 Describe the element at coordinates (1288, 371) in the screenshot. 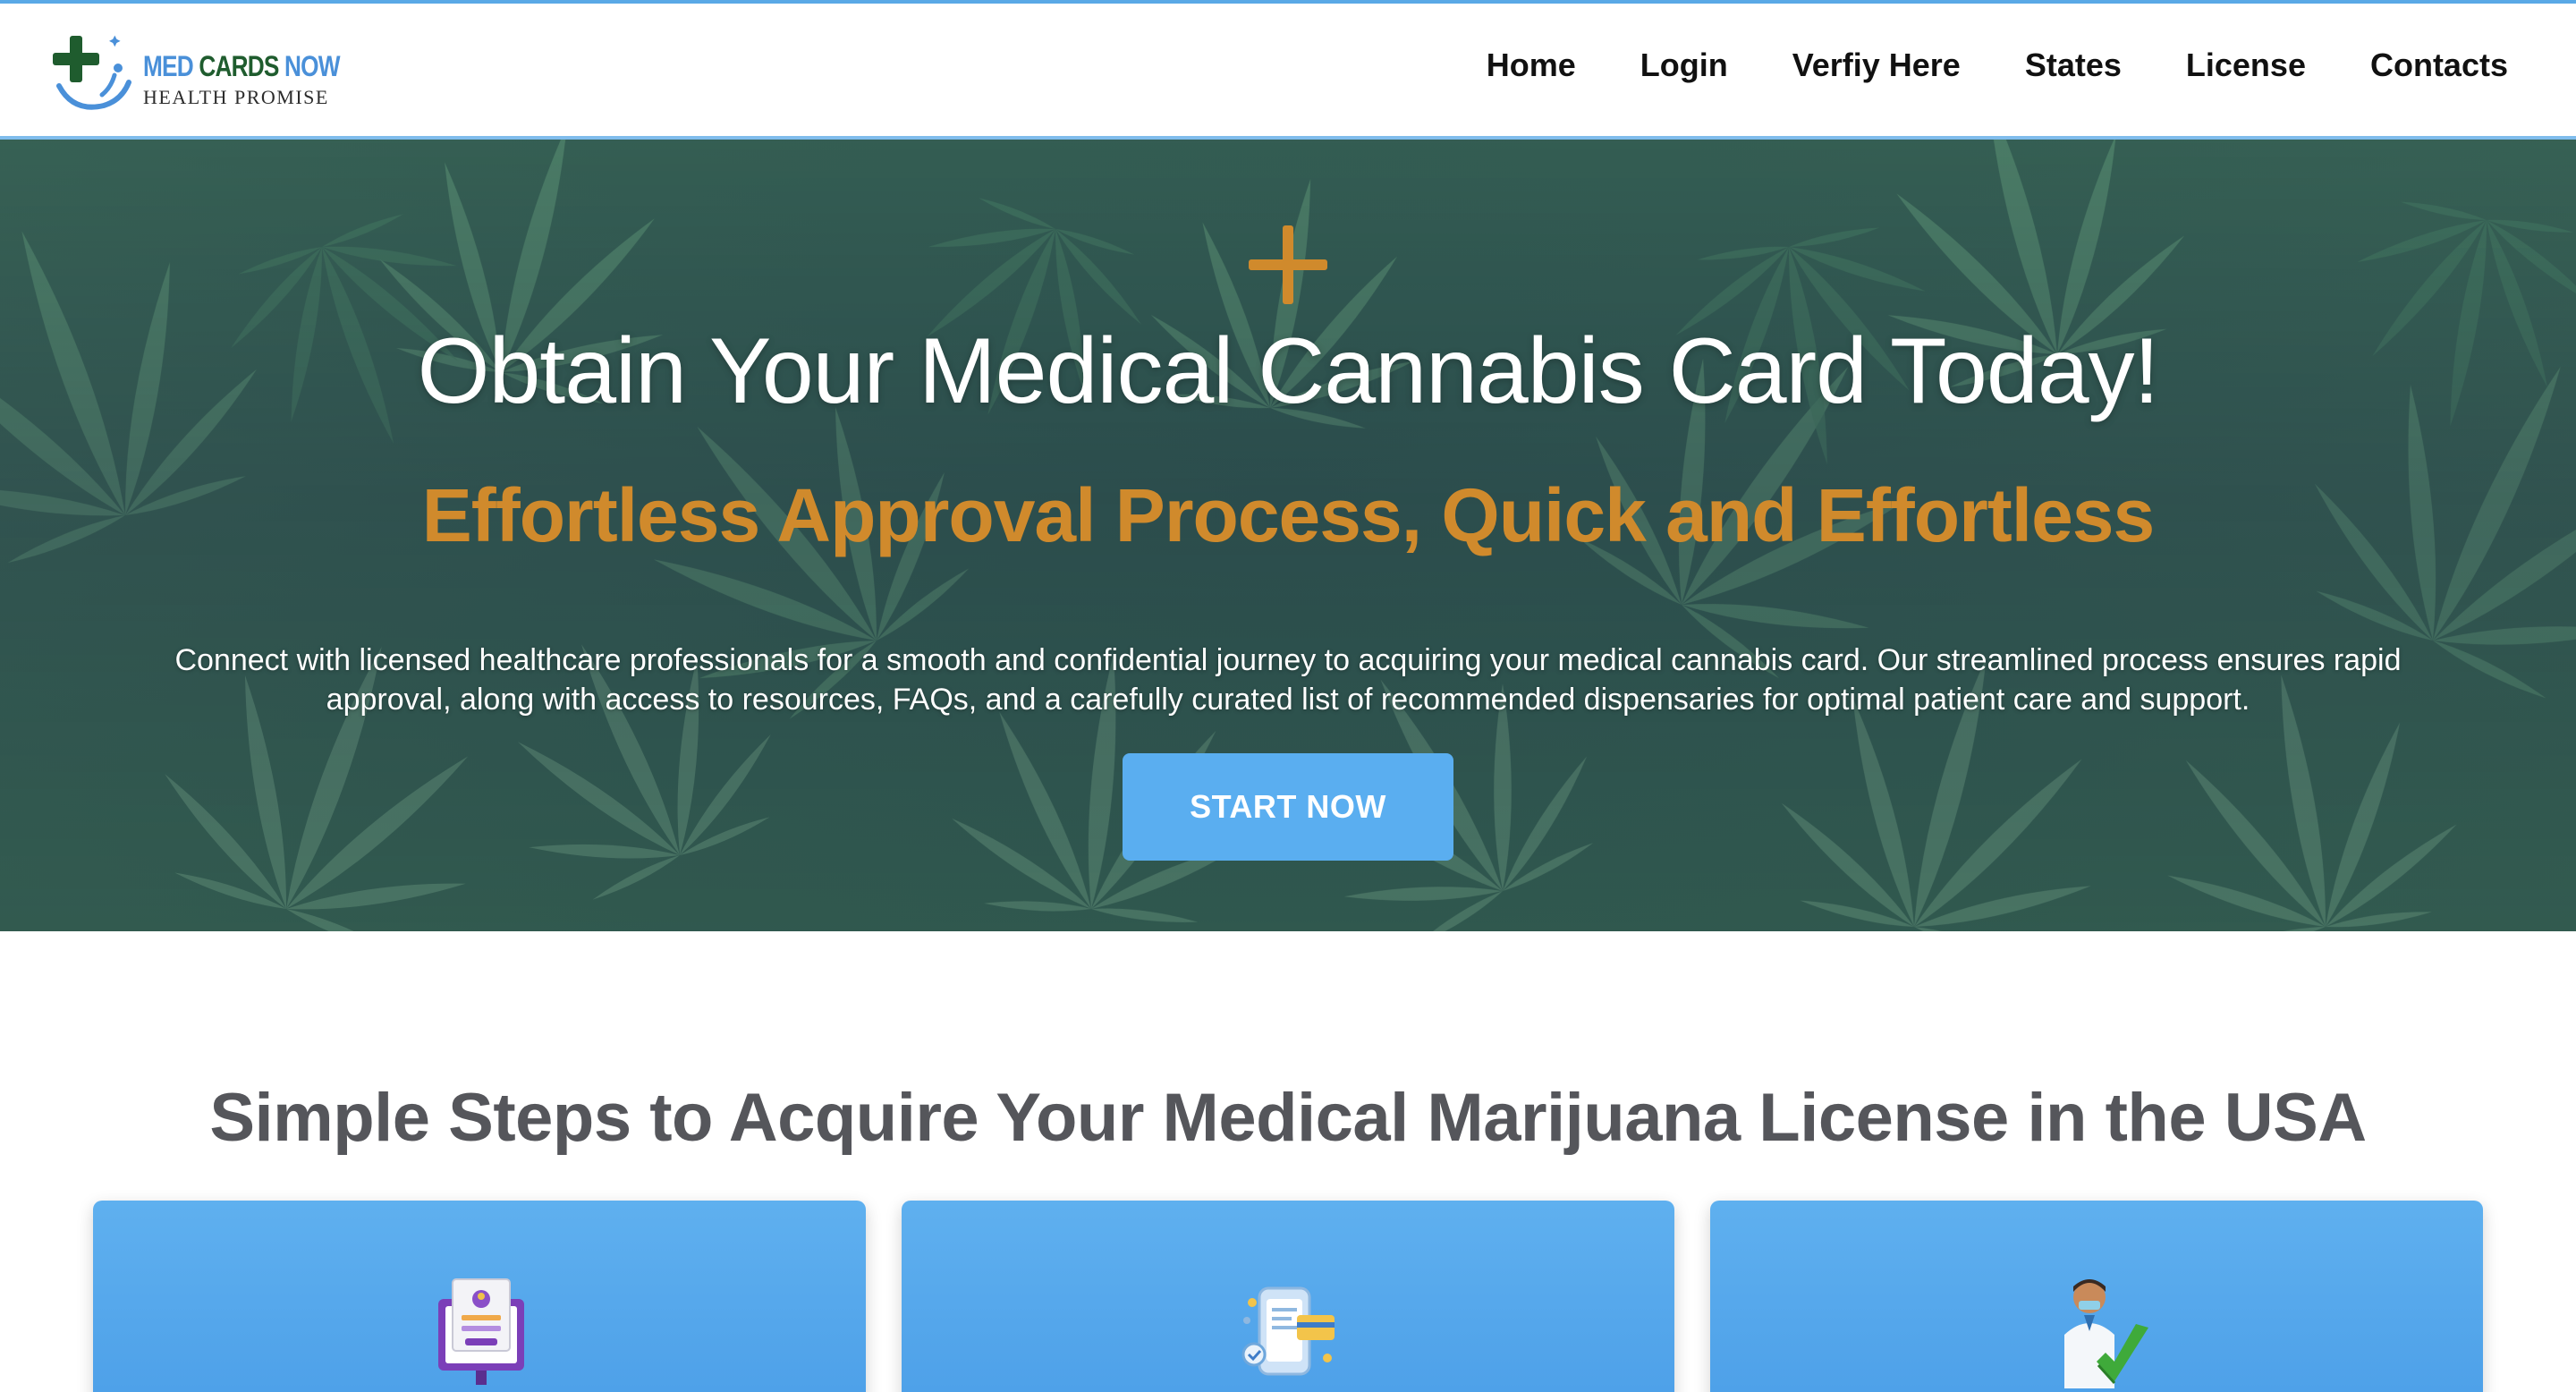

I see `hero-title: Obtain Your Medical Cannabis Card Today!` at that location.